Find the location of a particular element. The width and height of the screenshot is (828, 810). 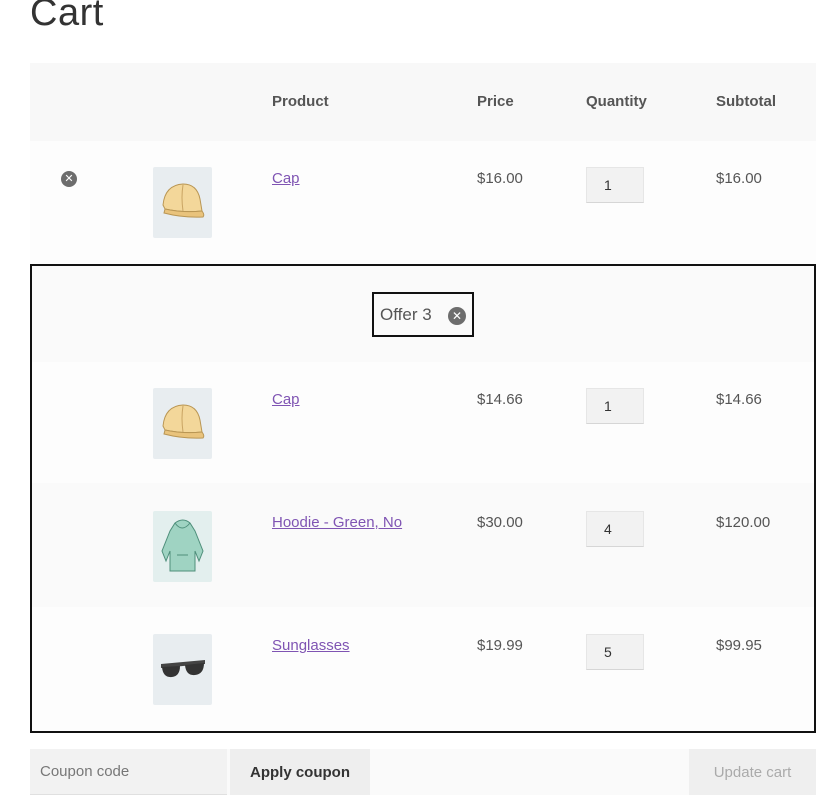

update-cart-button: Update cart is located at coordinates (752, 772).